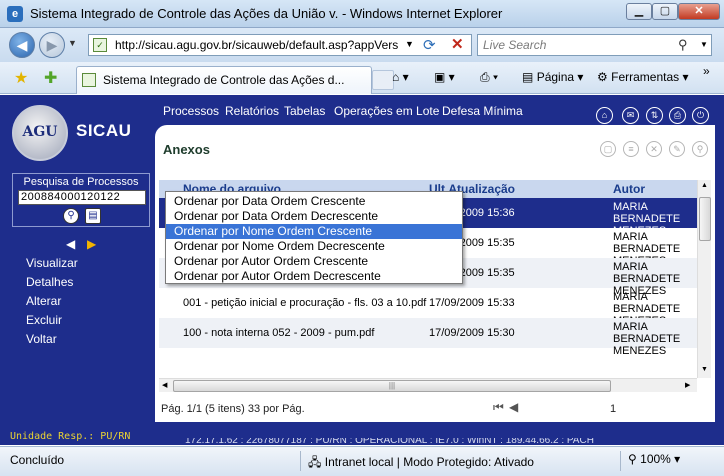 This screenshot has width=724, height=476. Describe the element at coordinates (104, 130) in the screenshot. I see `app-name: SICAU` at that location.